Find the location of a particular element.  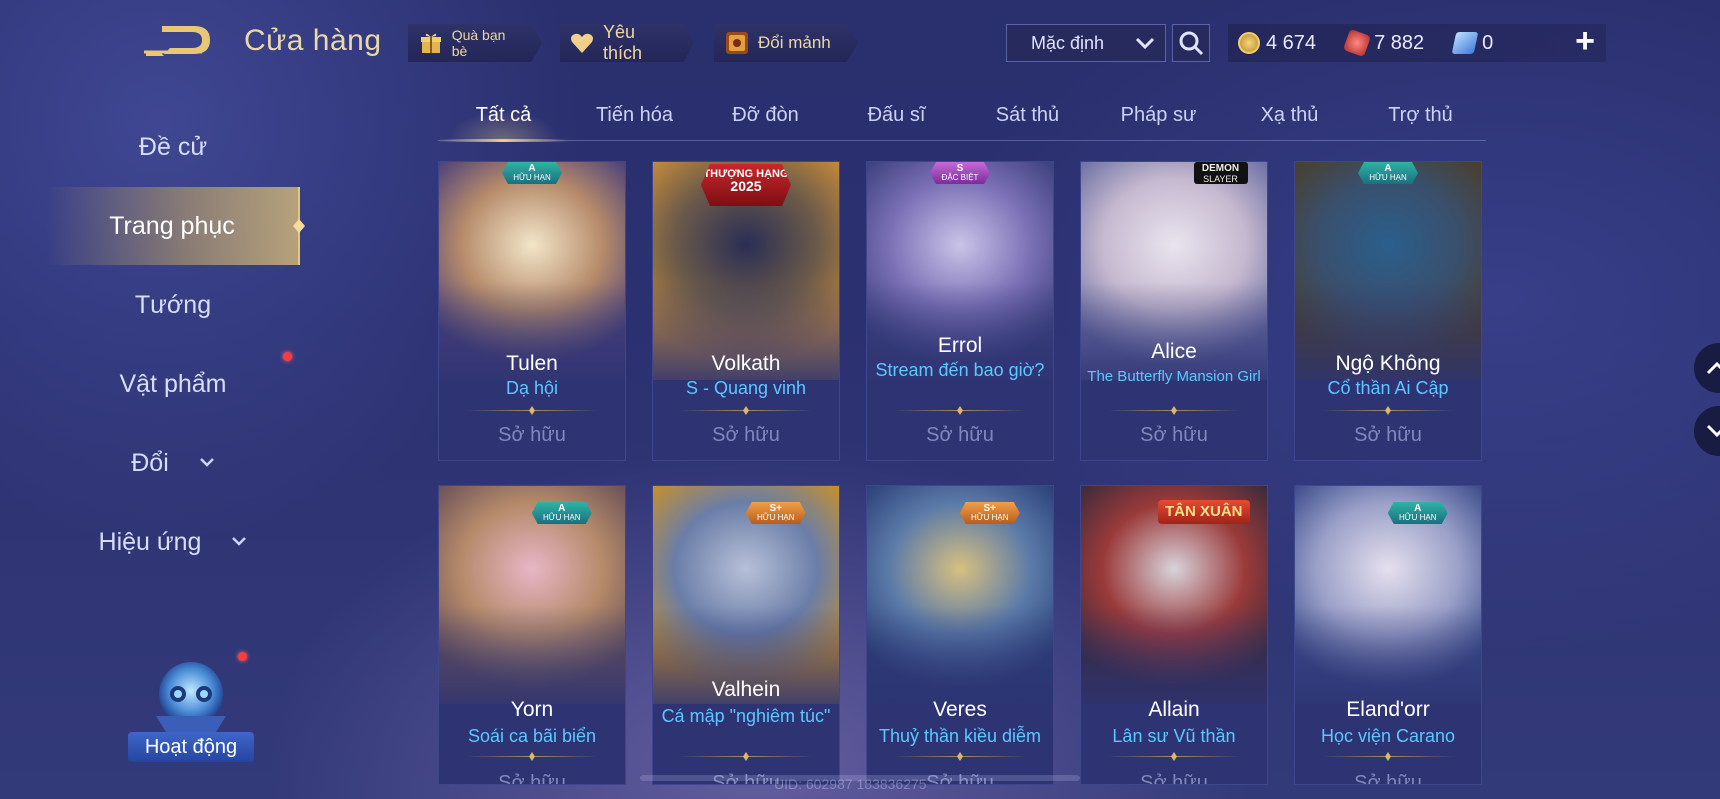

event-orb-icon is located at coordinates (191, 697).